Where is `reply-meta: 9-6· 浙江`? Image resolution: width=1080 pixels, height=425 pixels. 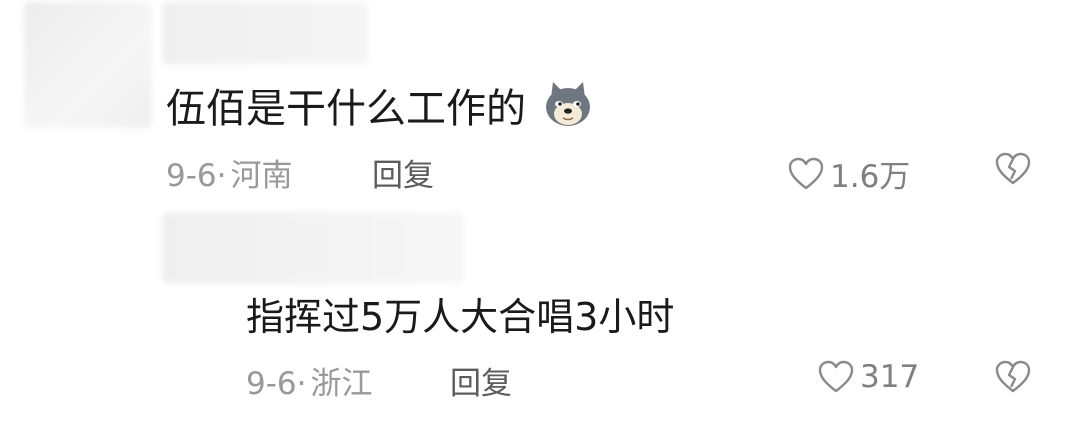
reply-meta: 9-6· 浙江 is located at coordinates (309, 380).